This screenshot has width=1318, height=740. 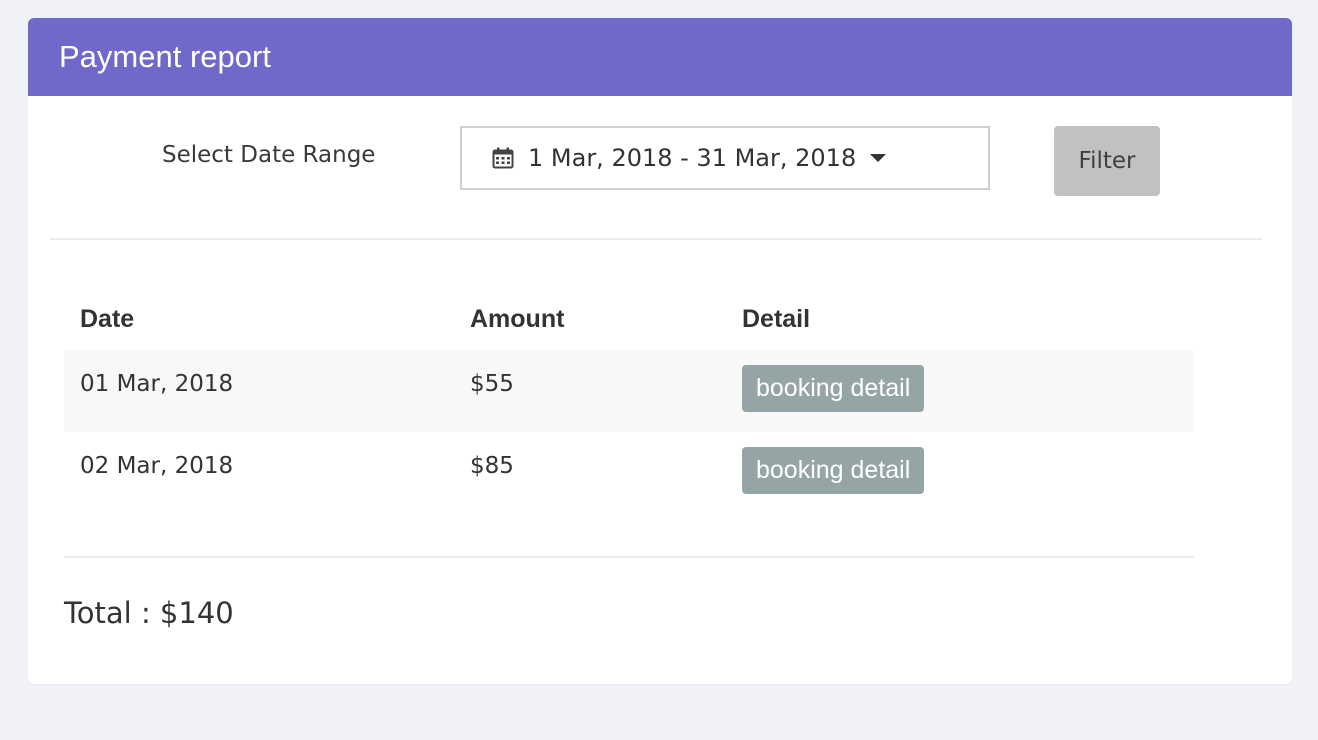 I want to click on column-header-date: Date, so click(x=107, y=318).